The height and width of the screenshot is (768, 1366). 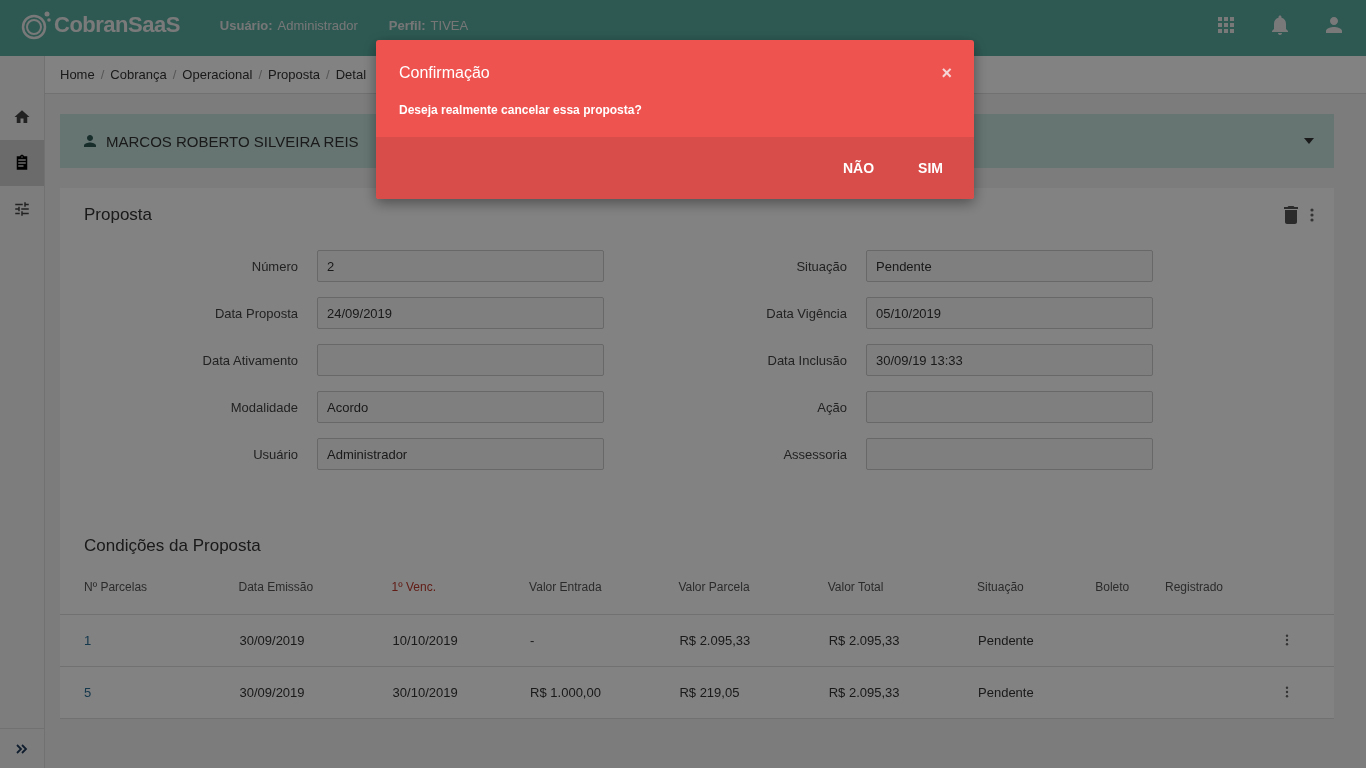 What do you see at coordinates (232, 141) in the screenshot?
I see `client-name: MARCOS ROBERTO SILVEIRA REIS` at bounding box center [232, 141].